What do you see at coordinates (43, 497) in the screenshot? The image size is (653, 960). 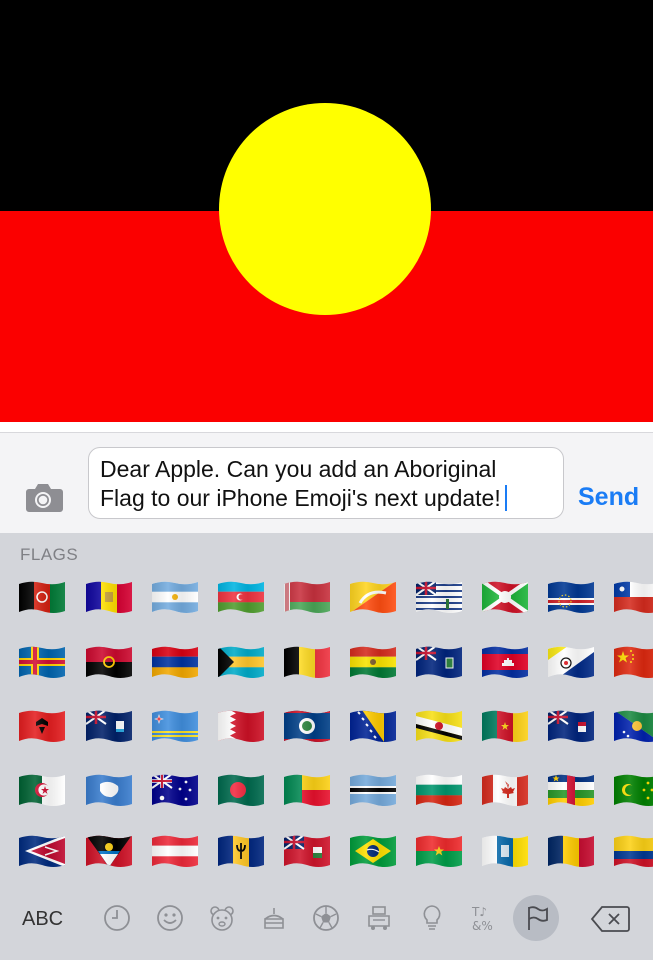 I see `camera-icon` at bounding box center [43, 497].